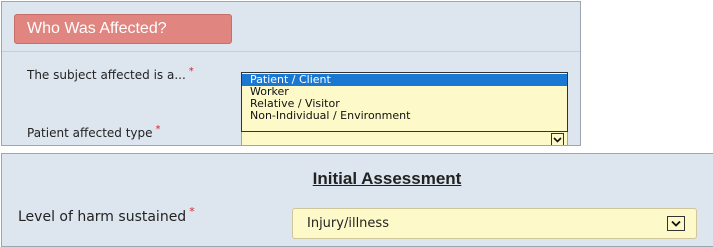 The height and width of the screenshot is (247, 713). I want to click on dropdown-option-patient-client: Patient / Client, so click(404, 80).